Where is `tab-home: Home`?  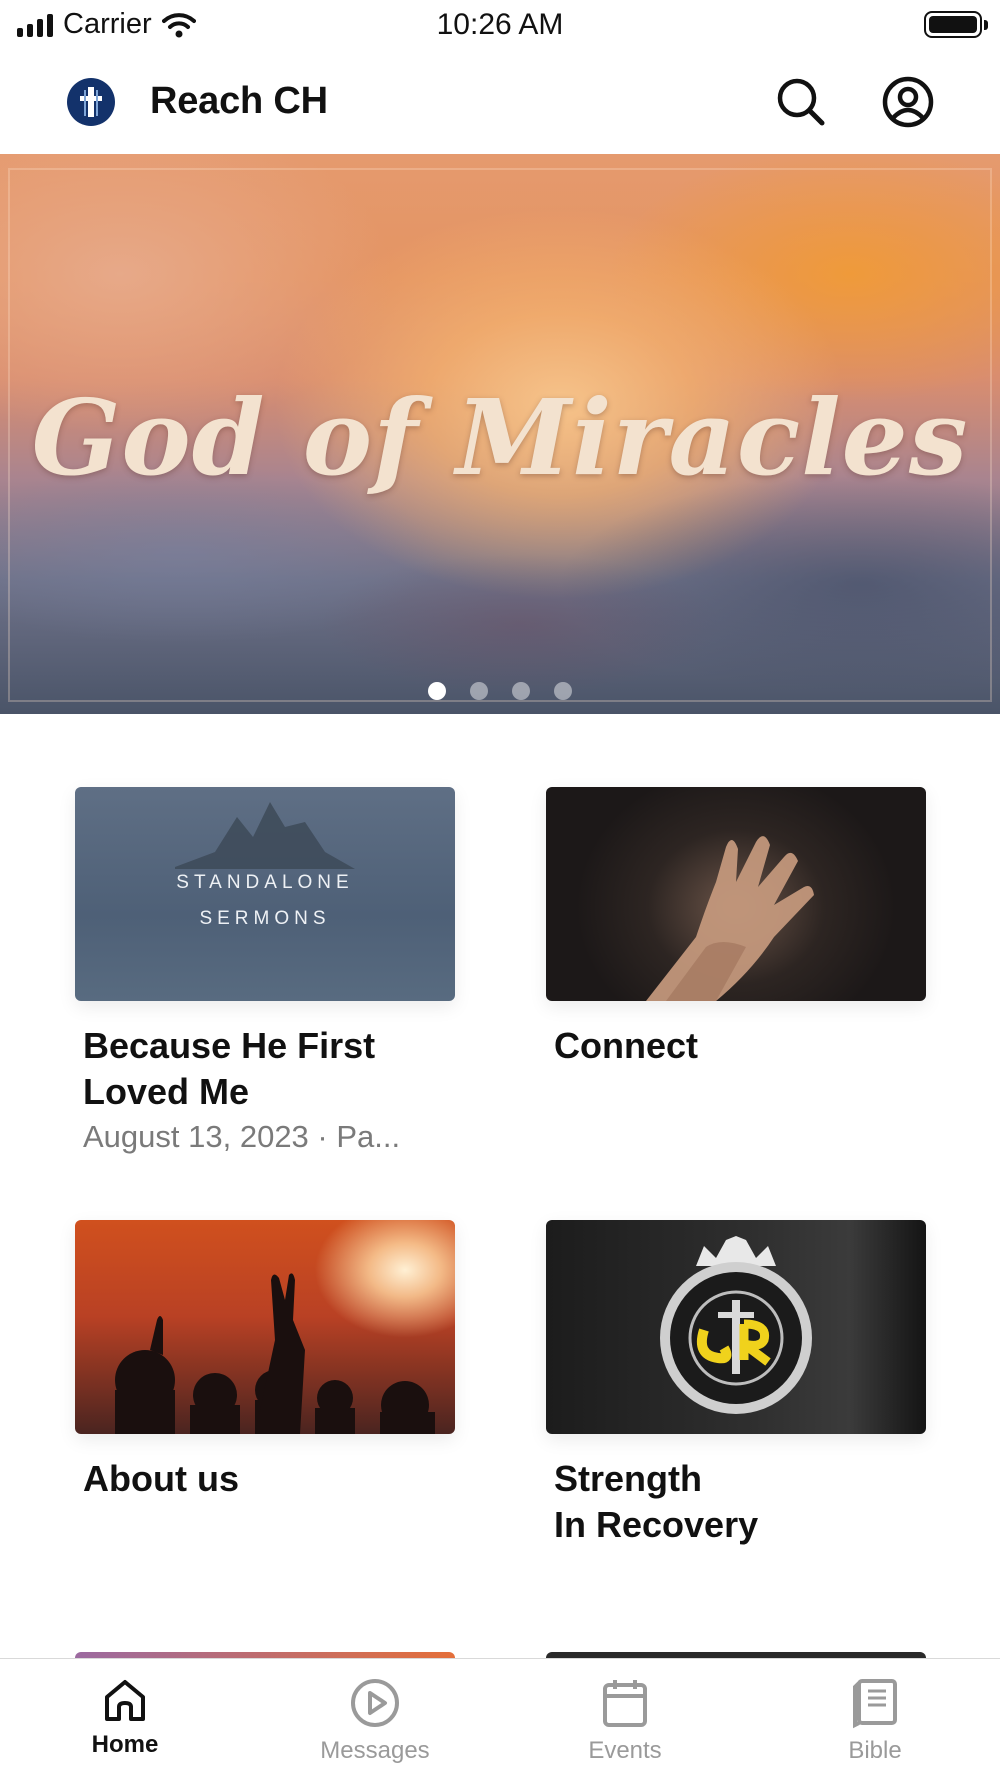 tab-home: Home is located at coordinates (125, 1718).